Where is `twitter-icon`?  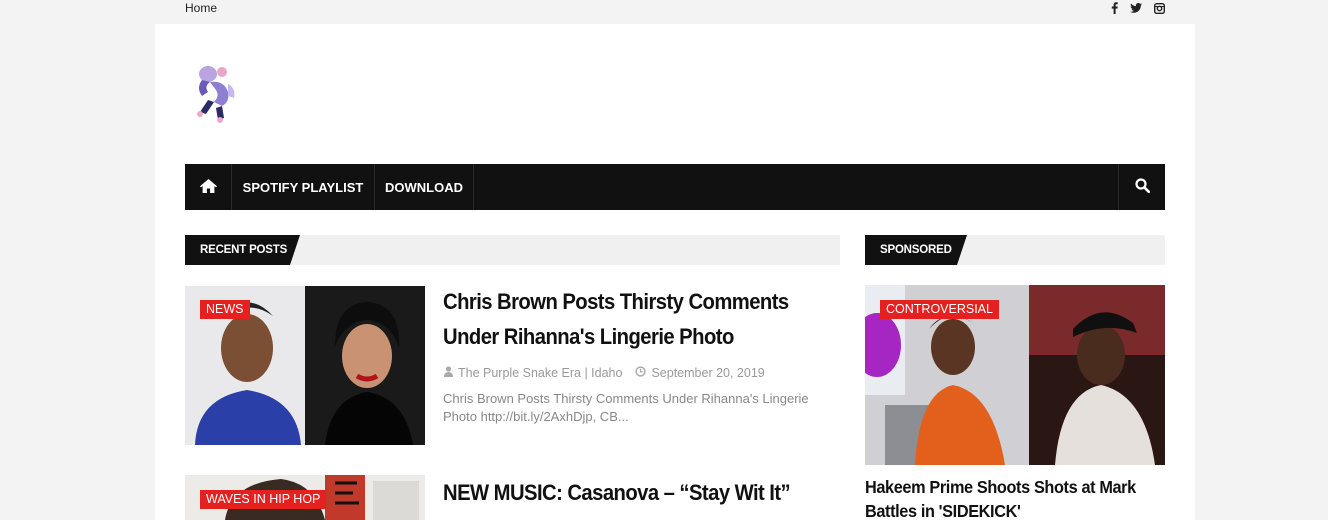 twitter-icon is located at coordinates (1136, 8).